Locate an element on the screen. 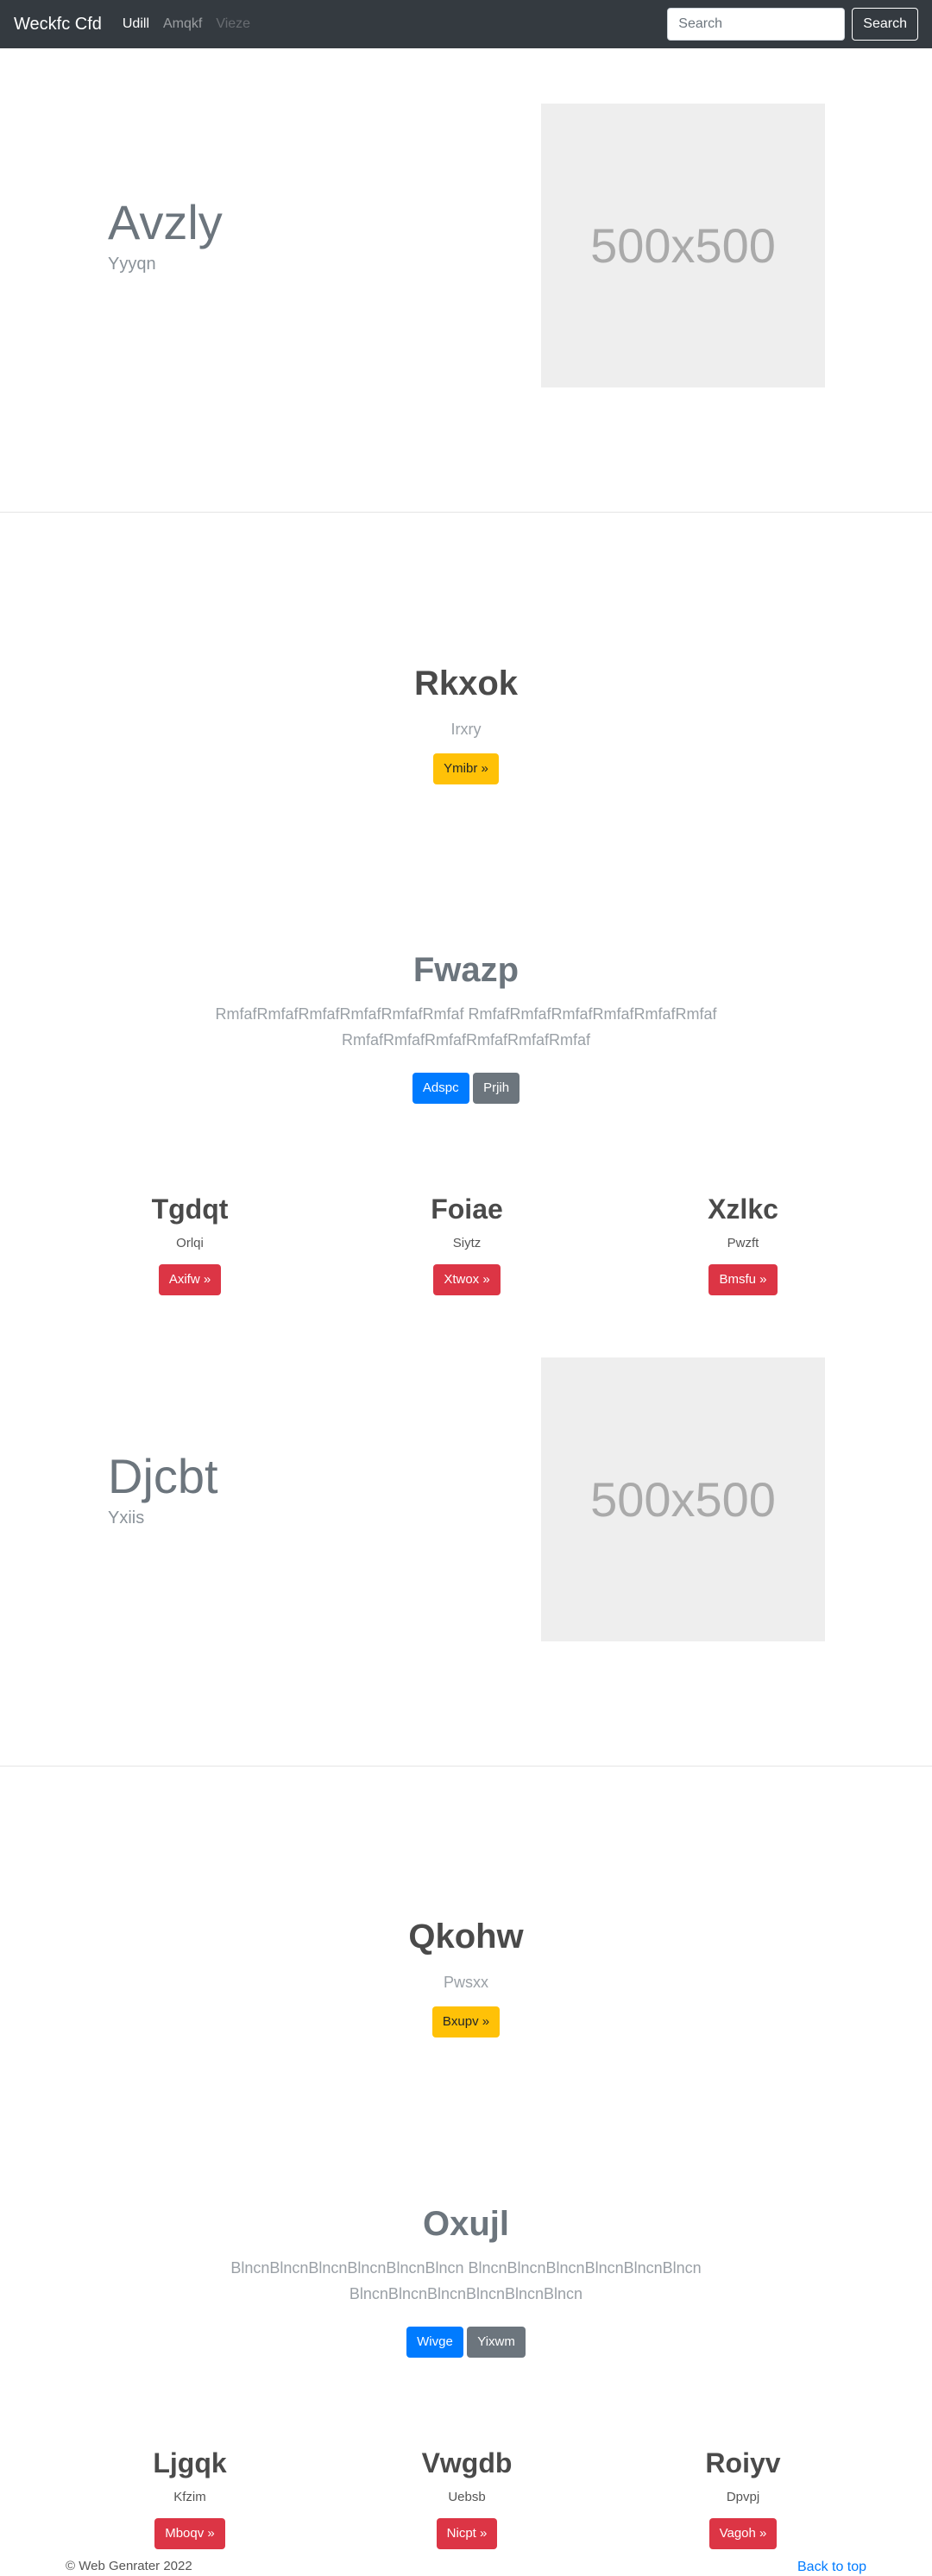 The image size is (932, 2576). column: Tgdqt Orlqi Axifw » is located at coordinates (190, 1244).